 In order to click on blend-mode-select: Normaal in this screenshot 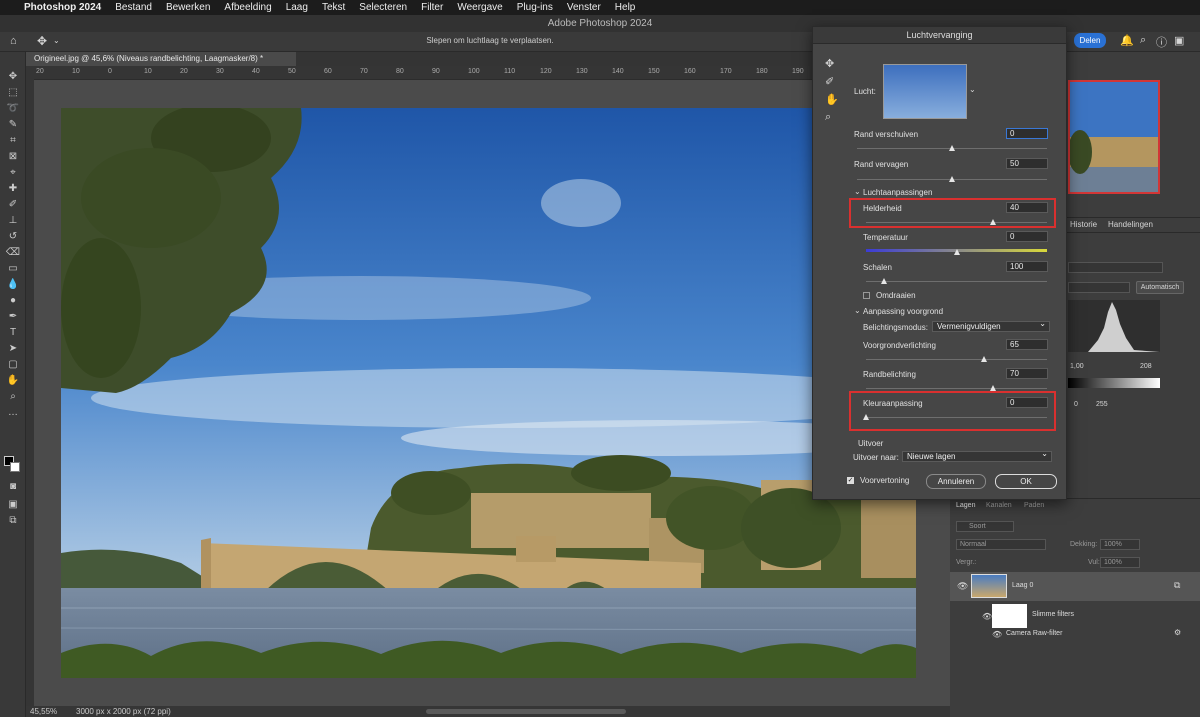, I will do `click(1001, 544)`.